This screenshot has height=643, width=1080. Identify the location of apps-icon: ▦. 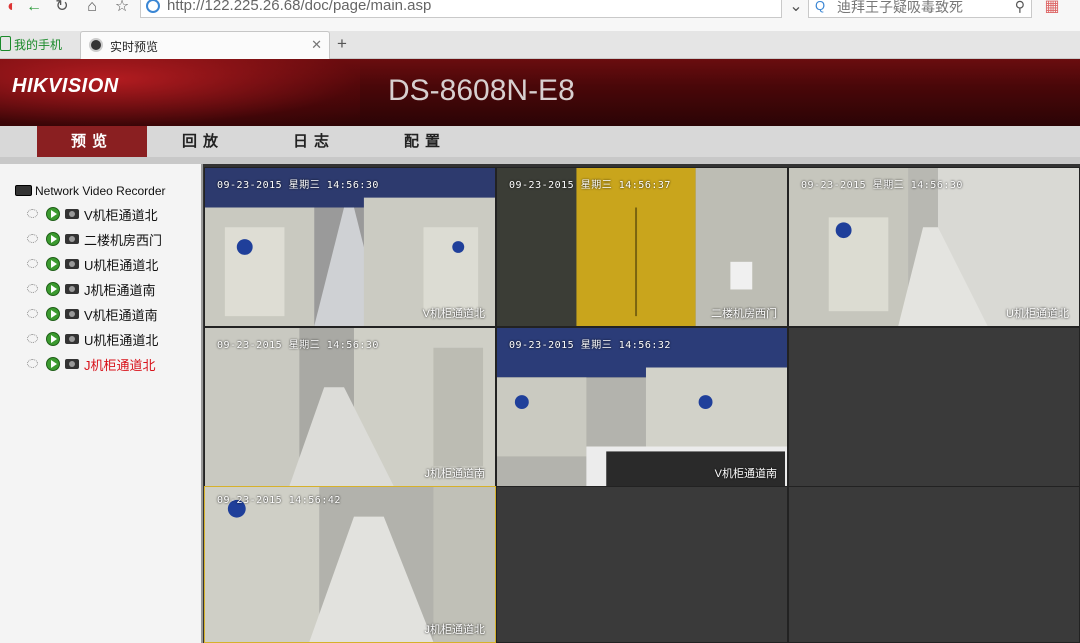
(1052, 8).